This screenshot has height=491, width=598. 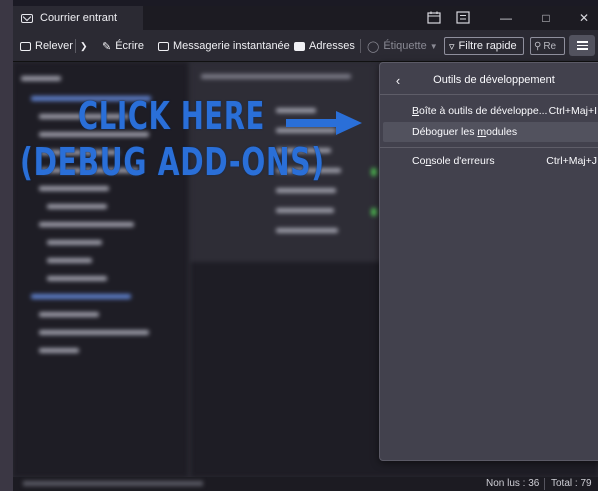 I want to click on annotation-line-1: CLICK HERE, so click(x=172, y=116).